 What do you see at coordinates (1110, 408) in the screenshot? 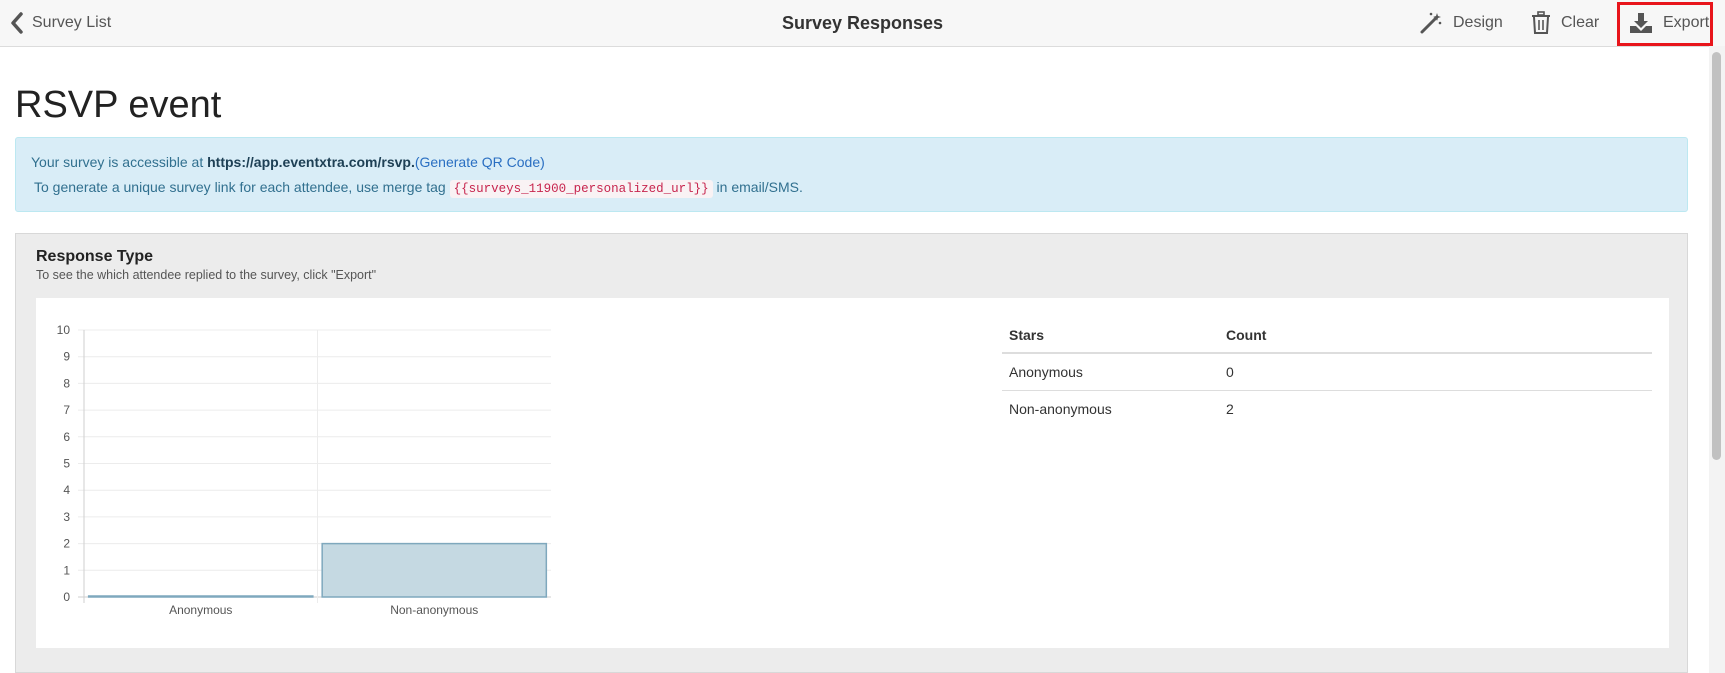
I see `row-label: Non-anonymous` at bounding box center [1110, 408].